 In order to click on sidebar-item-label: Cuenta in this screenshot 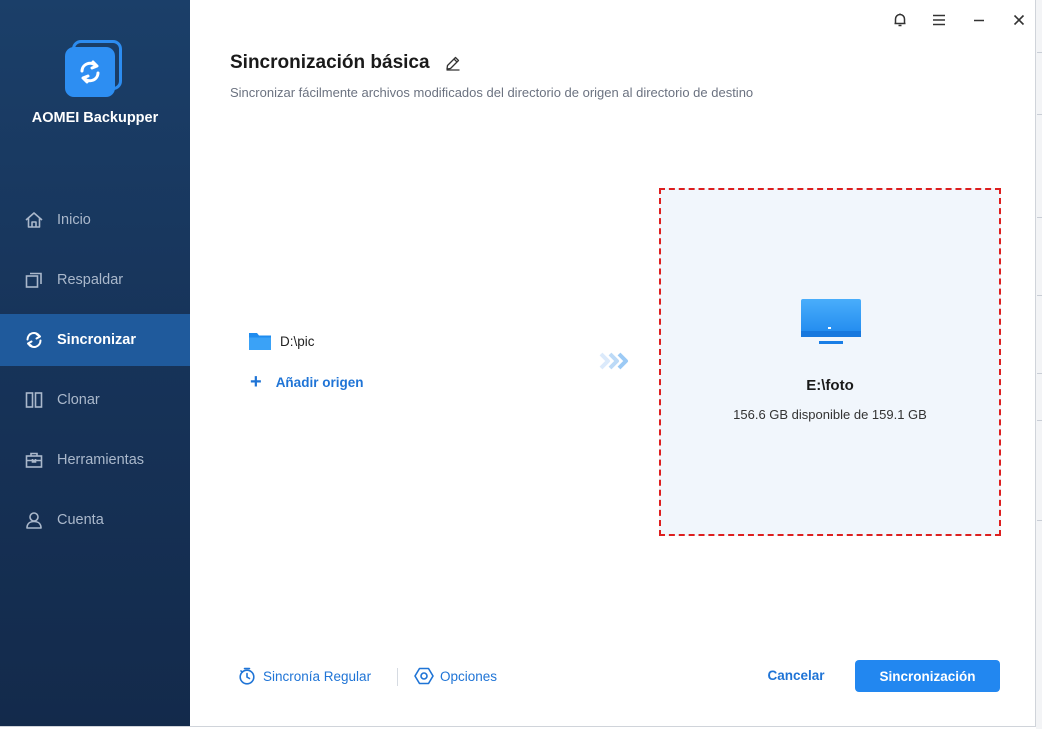, I will do `click(80, 520)`.